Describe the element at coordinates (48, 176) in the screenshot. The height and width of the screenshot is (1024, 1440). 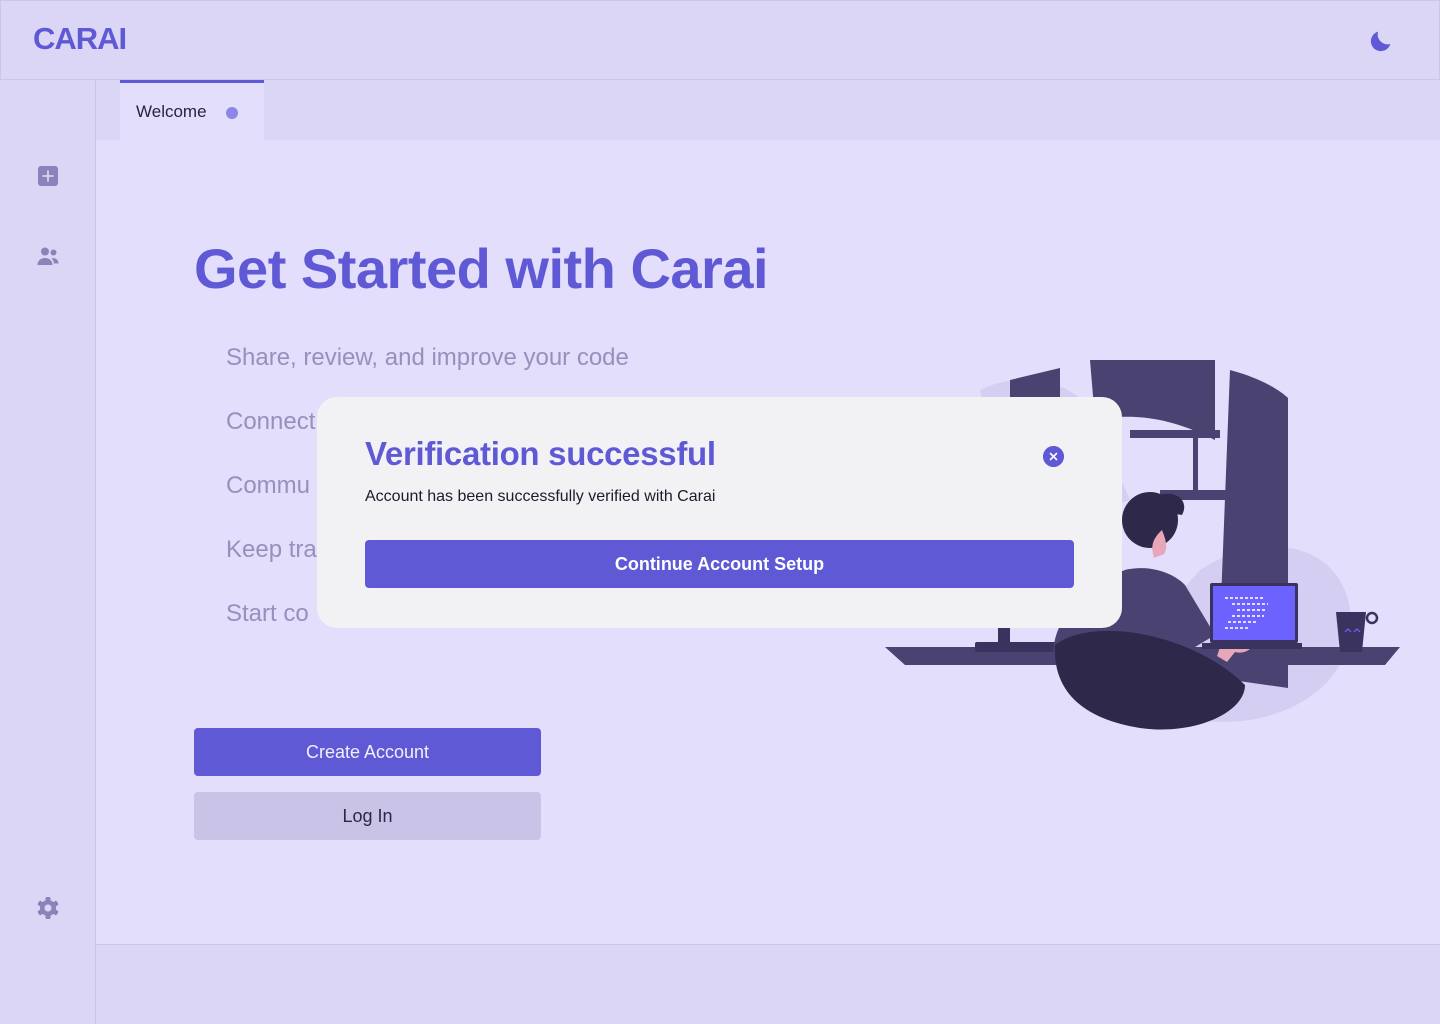
I see `plus-square-icon` at that location.